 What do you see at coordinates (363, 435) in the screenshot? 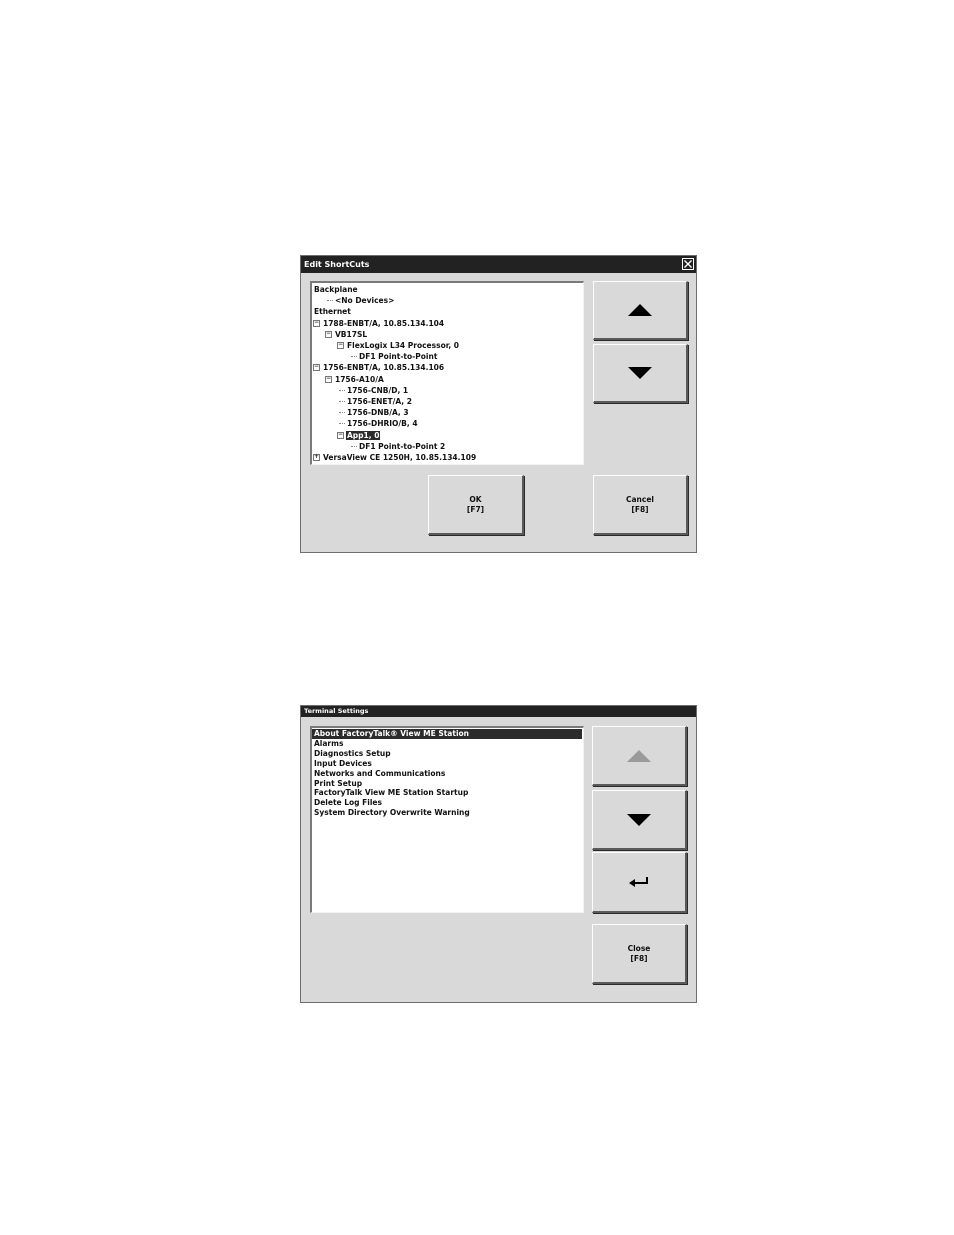
I see `tree-item-label: App1, 0` at bounding box center [363, 435].